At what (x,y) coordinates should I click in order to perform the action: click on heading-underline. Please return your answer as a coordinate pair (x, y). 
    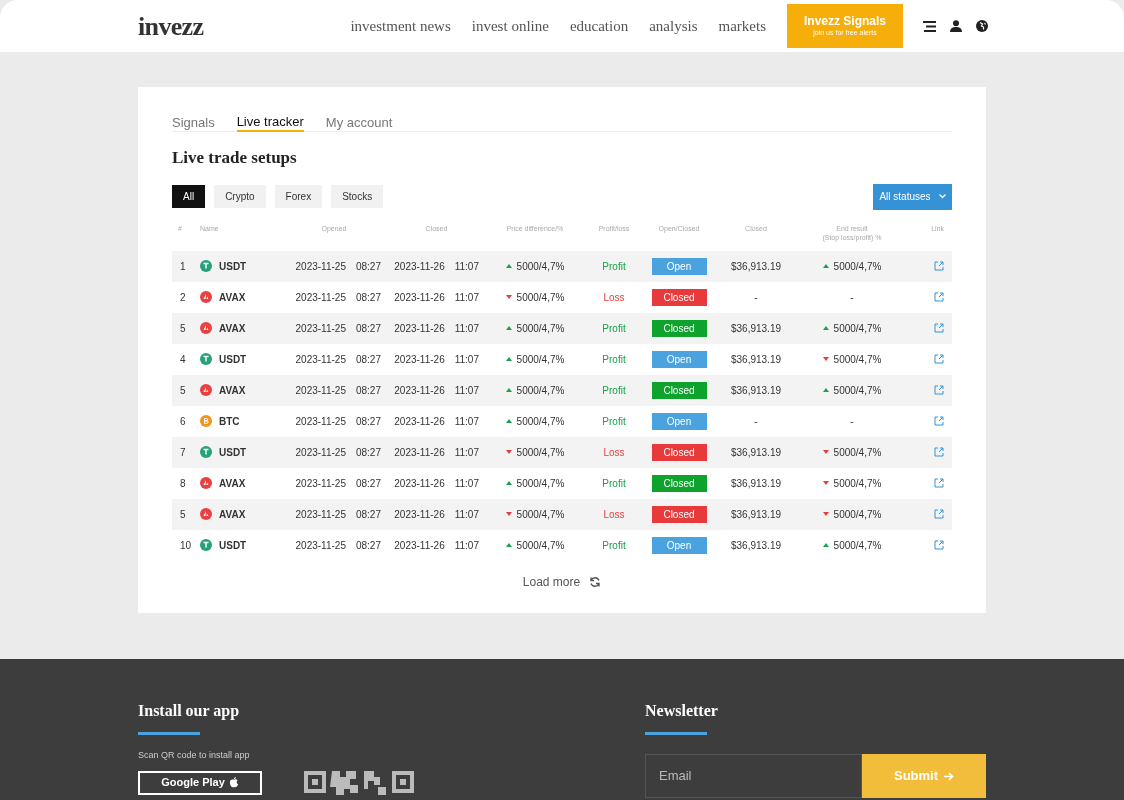
    Looking at the image, I should click on (169, 733).